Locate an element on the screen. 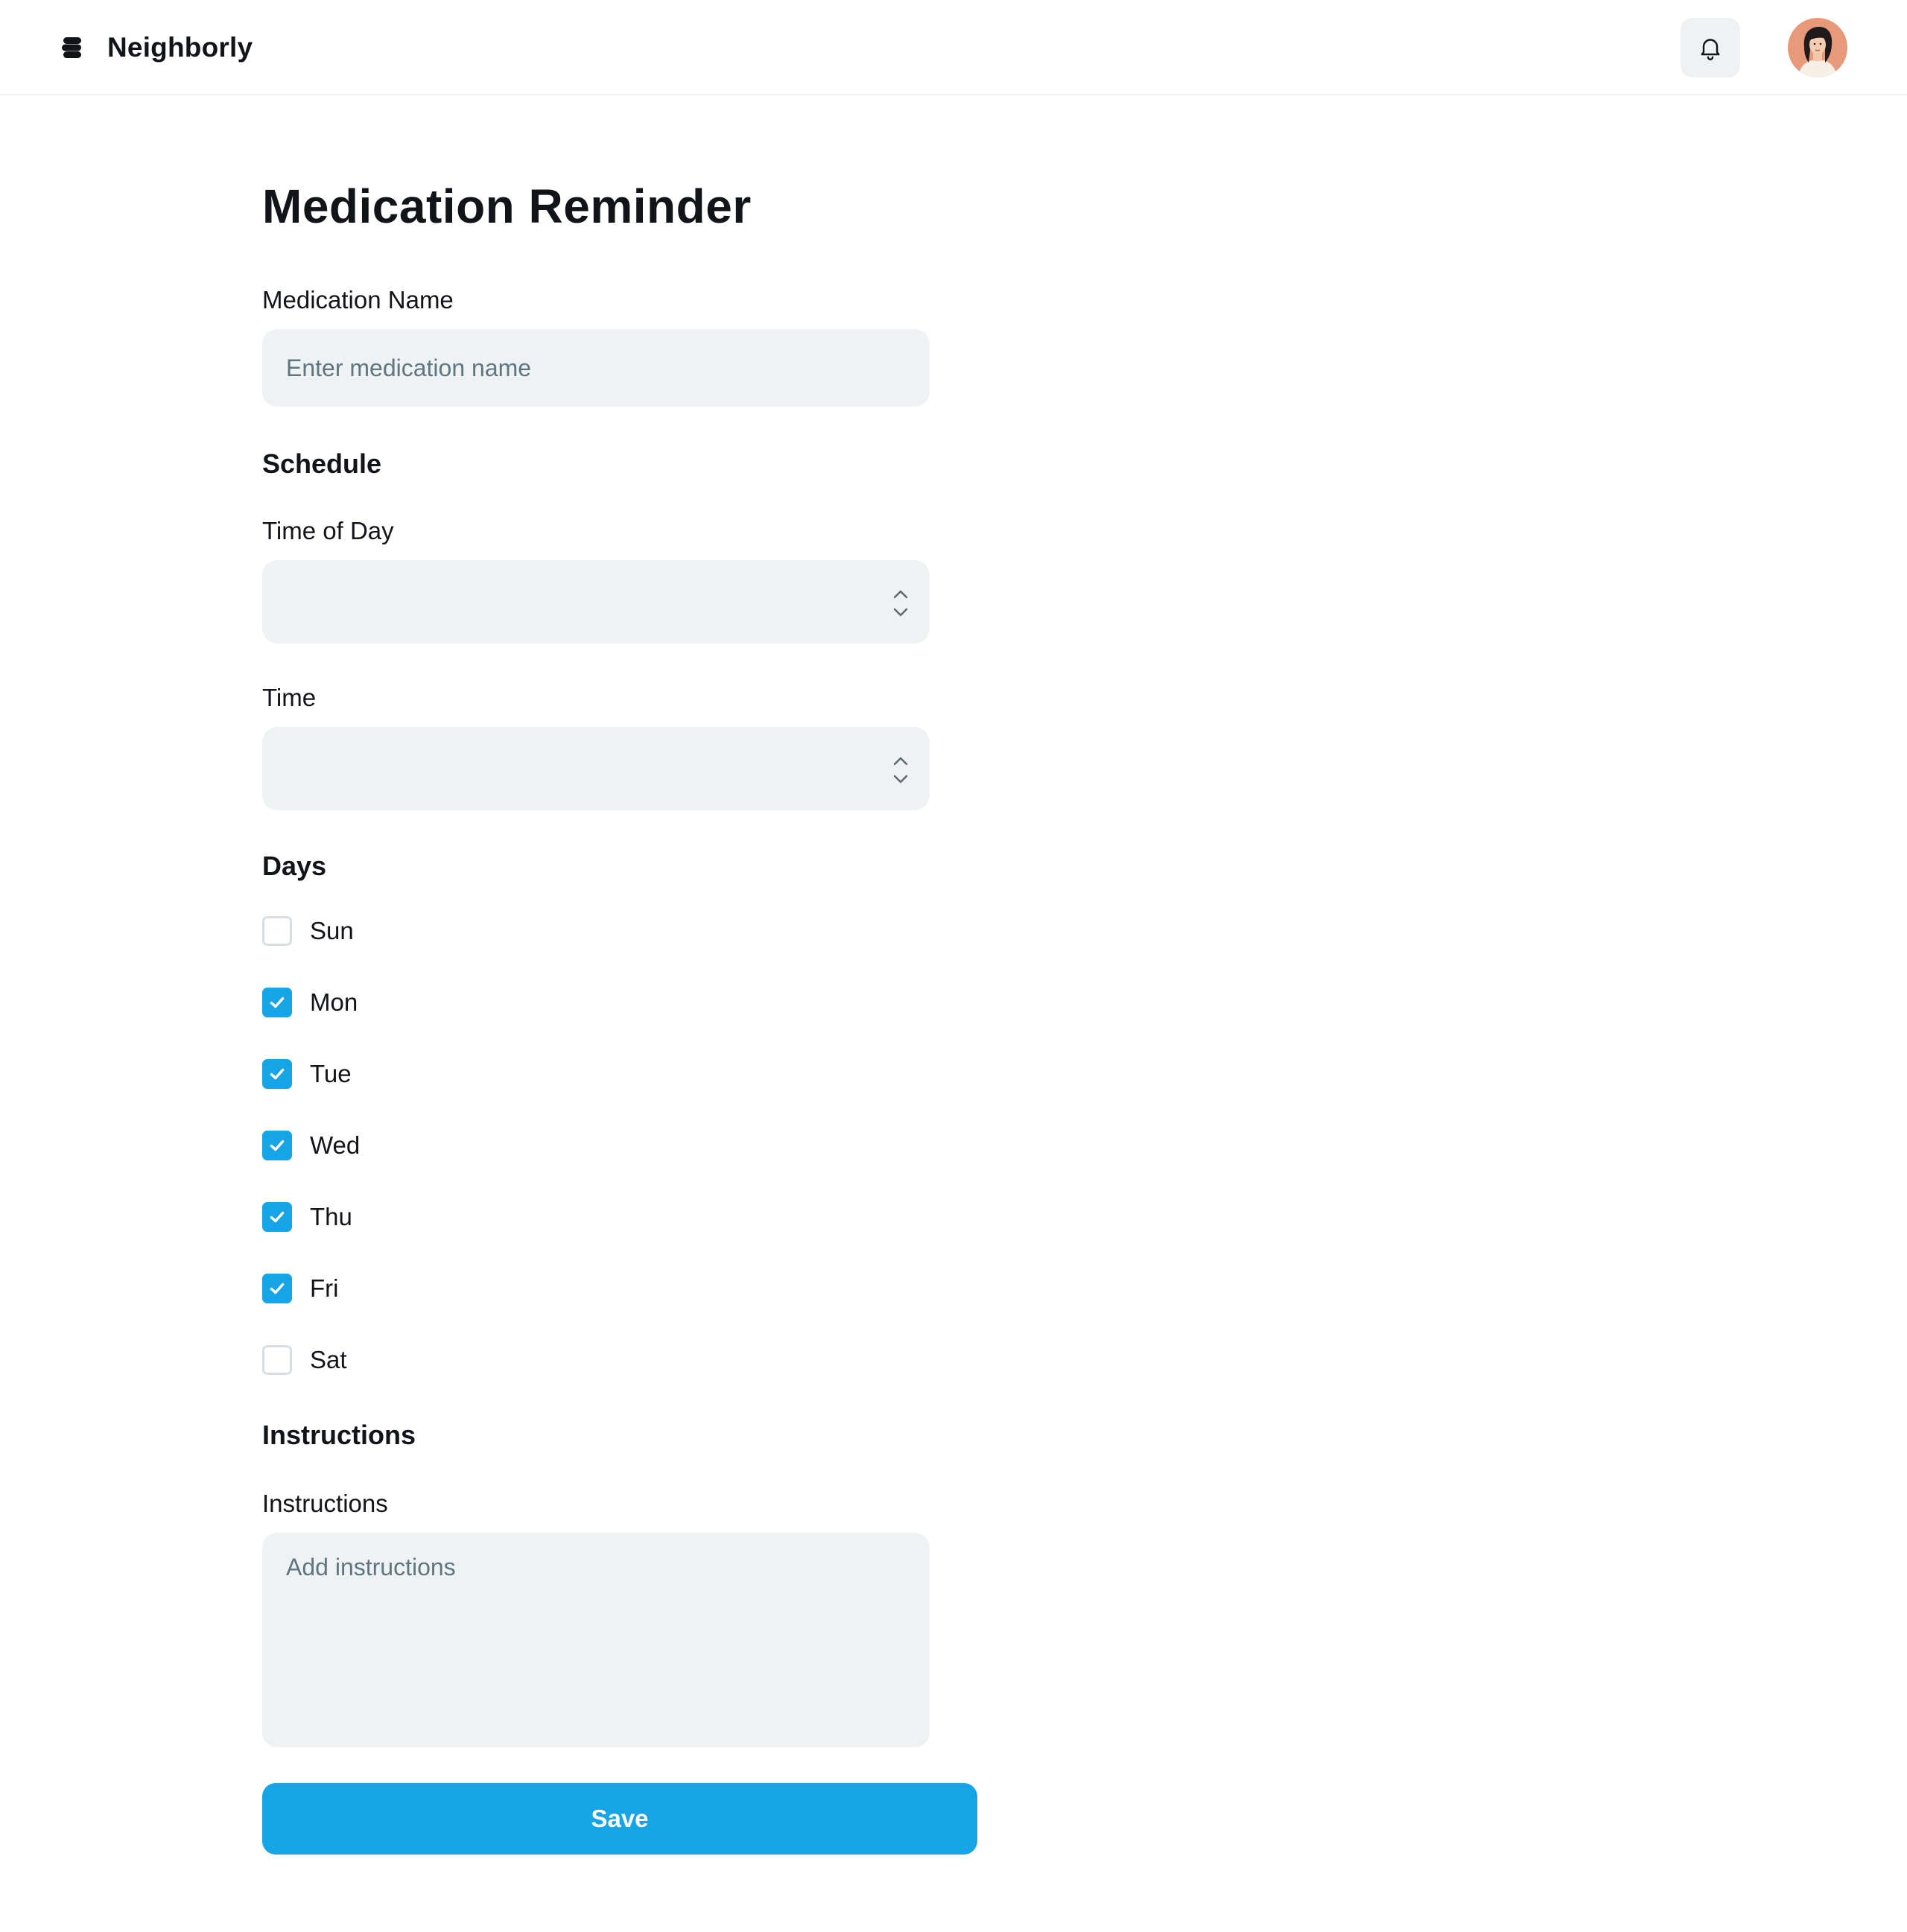 This screenshot has width=1907, height=1932. day-label: Thu is located at coordinates (331, 1216).